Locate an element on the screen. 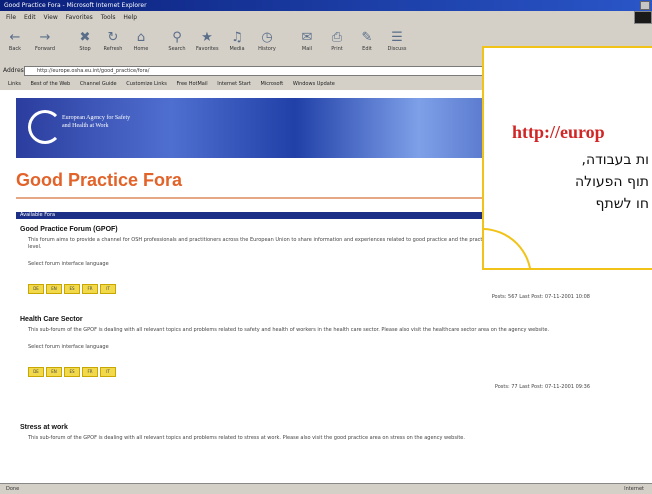 The width and height of the screenshot is (652, 494). link-microsoft: Microsoft is located at coordinates (272, 84).